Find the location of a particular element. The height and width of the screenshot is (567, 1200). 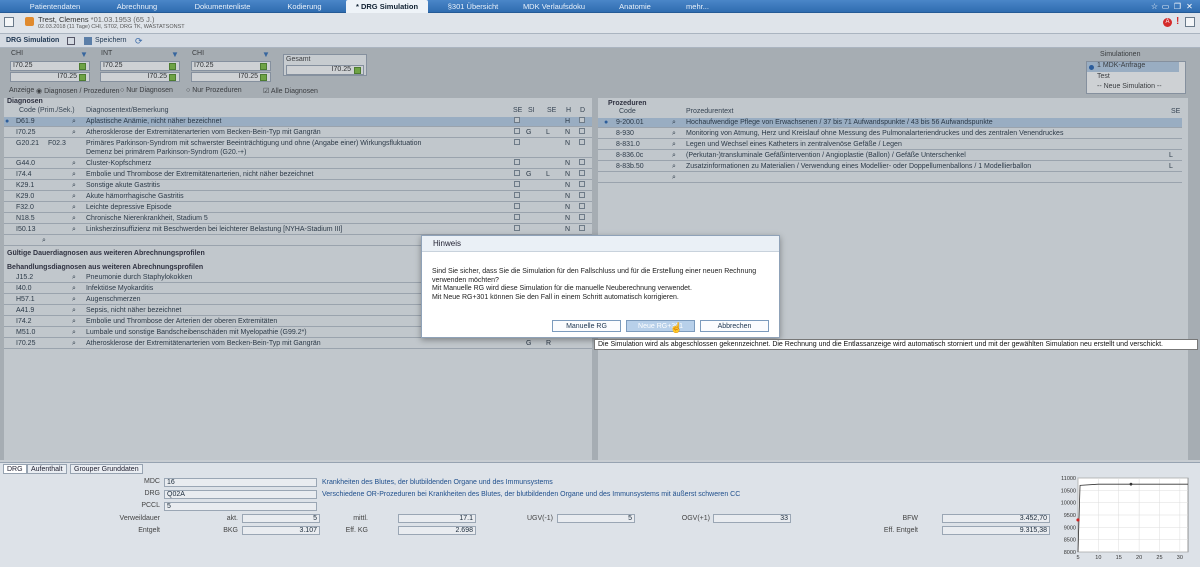

refresh-icon: ⟳ is located at coordinates (139, 41).